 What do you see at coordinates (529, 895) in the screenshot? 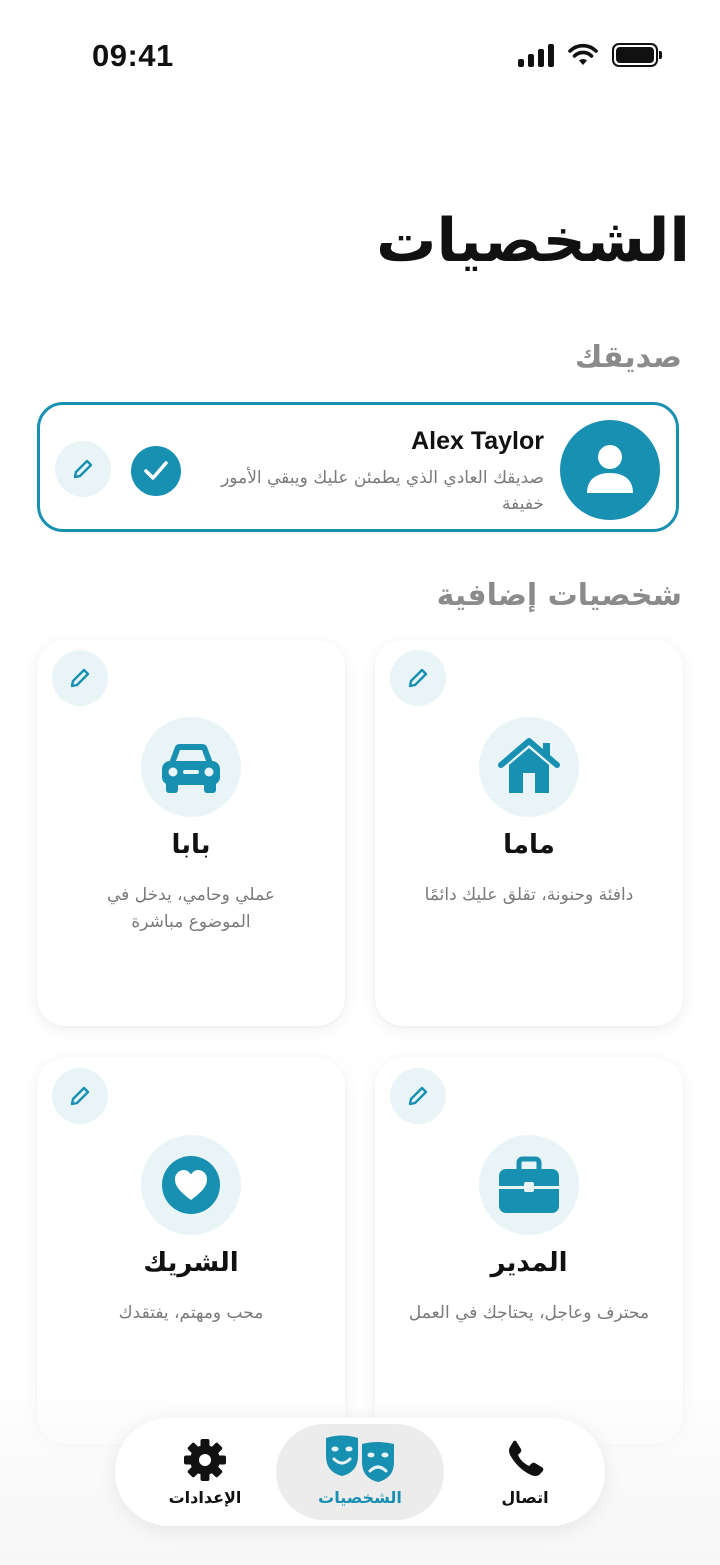
I see `persona-description: دافئة وحنونة، تقلق عليك دائمًا` at bounding box center [529, 895].